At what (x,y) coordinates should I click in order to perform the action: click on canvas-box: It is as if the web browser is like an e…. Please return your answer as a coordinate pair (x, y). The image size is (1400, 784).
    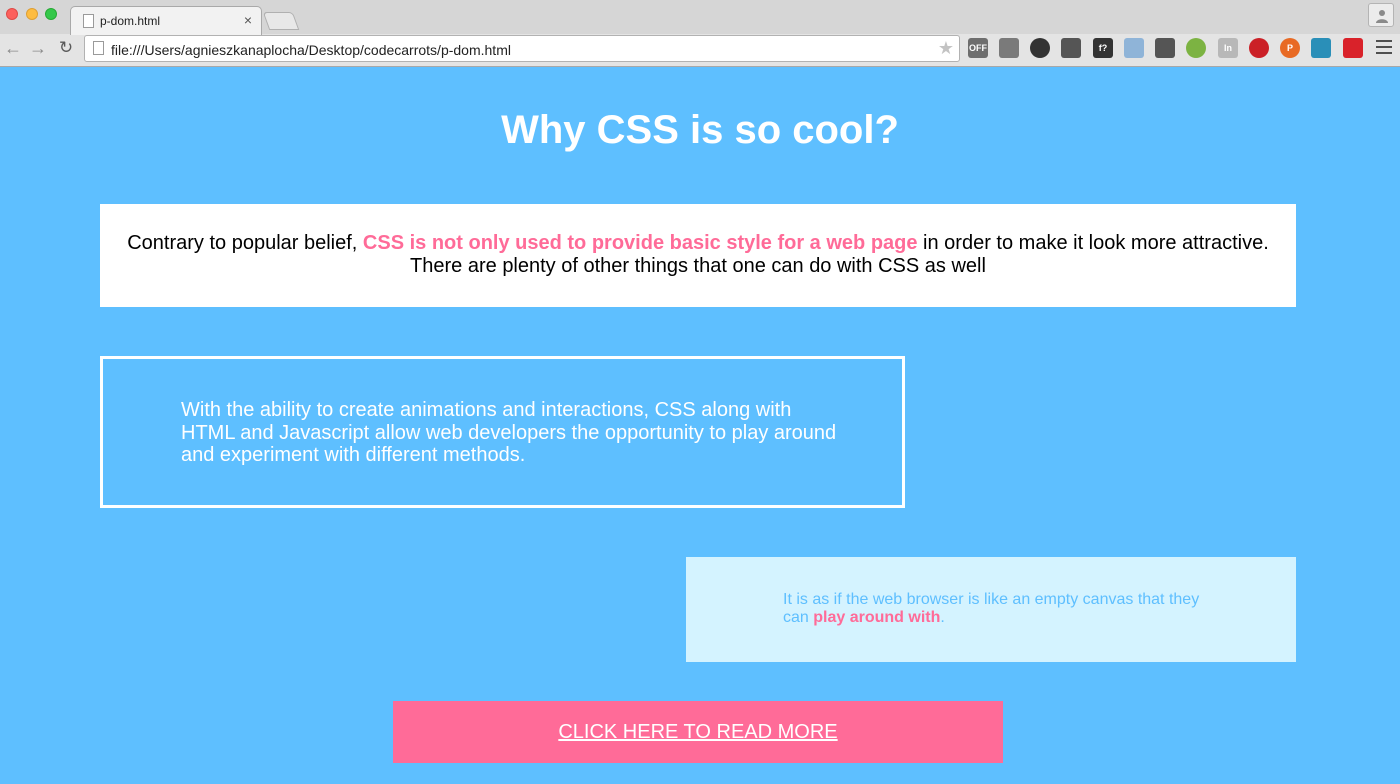
    Looking at the image, I should click on (991, 609).